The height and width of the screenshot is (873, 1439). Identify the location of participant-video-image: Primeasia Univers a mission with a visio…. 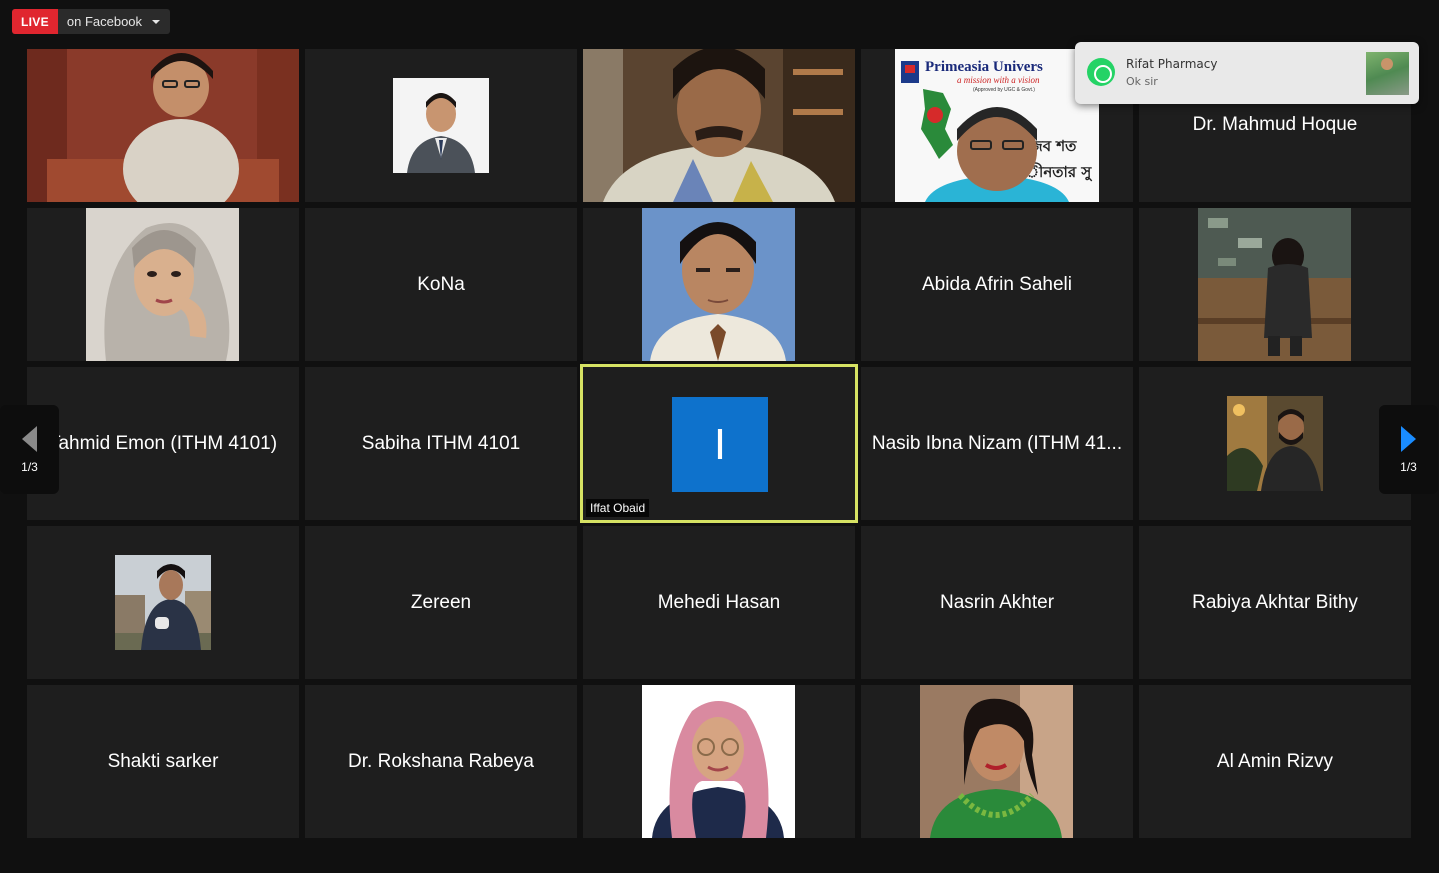
(997, 125).